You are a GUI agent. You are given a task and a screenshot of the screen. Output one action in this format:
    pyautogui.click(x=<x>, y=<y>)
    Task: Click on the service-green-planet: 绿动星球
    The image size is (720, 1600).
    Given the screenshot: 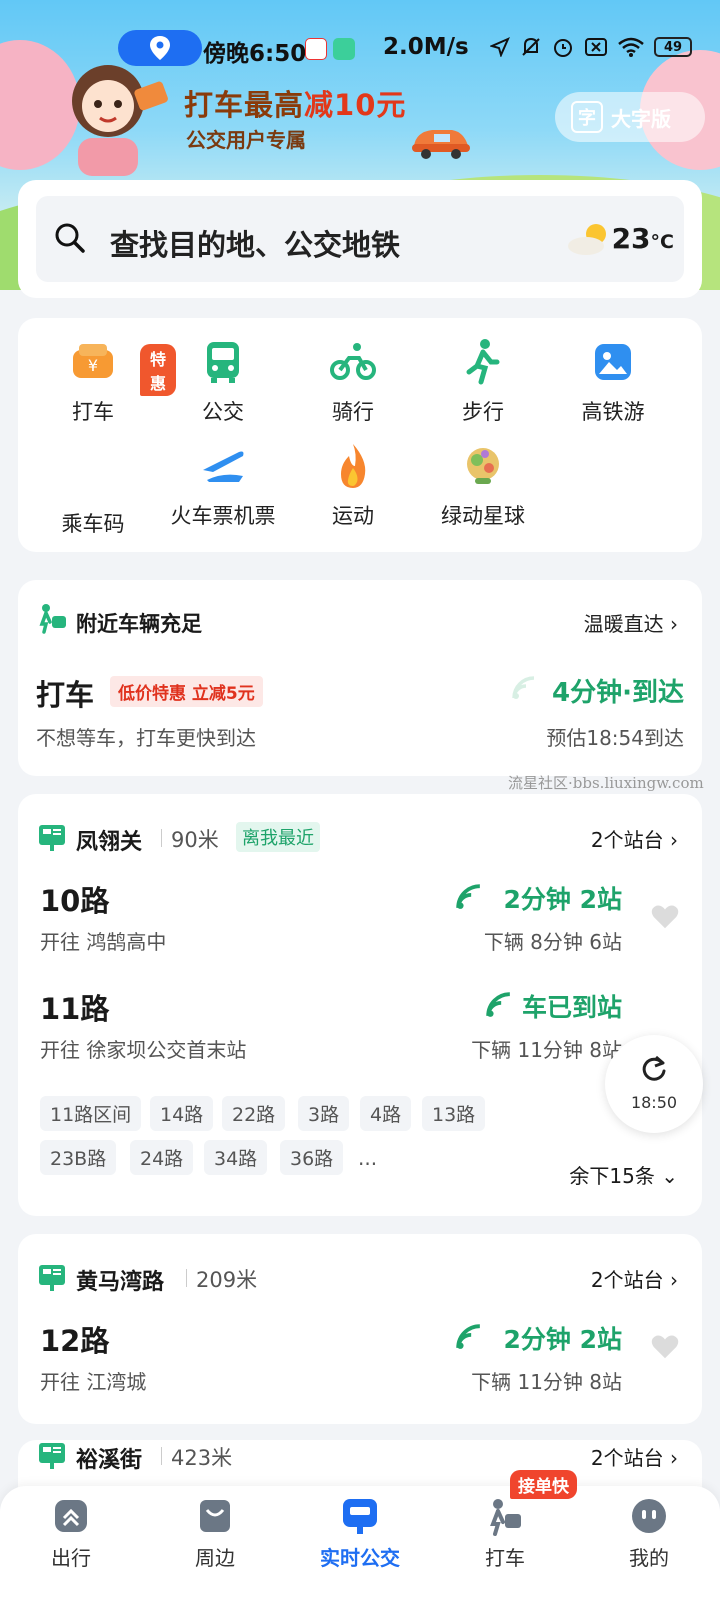 What is the action you would take?
    pyautogui.click(x=483, y=486)
    